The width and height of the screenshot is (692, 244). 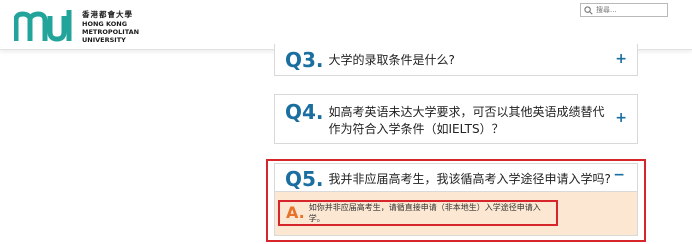 I want to click on logo-english-line-3: UNIVERSITY, so click(x=104, y=40).